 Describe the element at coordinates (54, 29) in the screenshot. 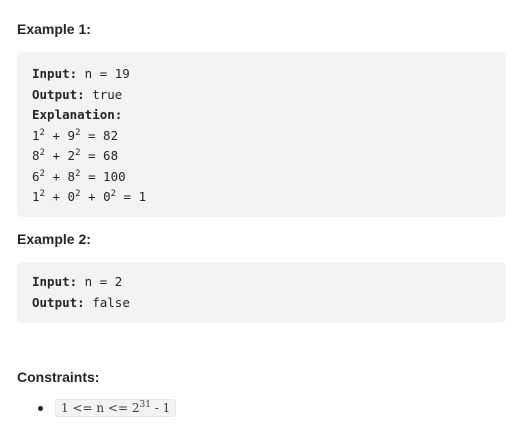

I see `example-1-heading: Example 1:` at that location.